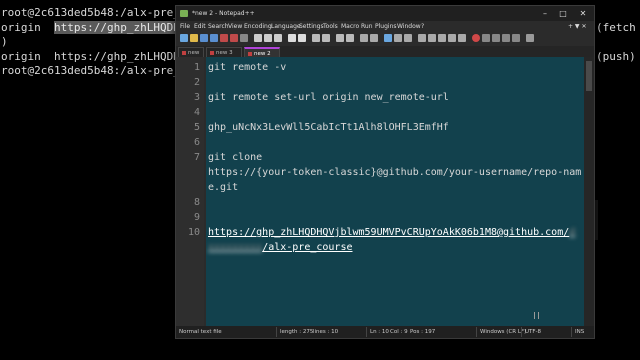 This screenshot has height=360, width=640. Describe the element at coordinates (503, 332) in the screenshot. I see `status-eol: Windows (CR LF)` at that location.